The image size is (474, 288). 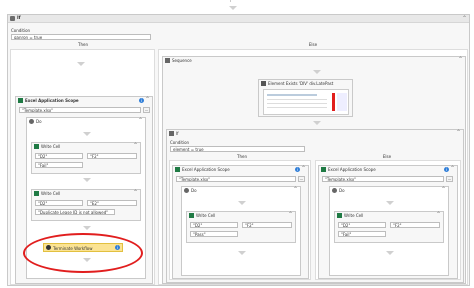 I want to click on terminate-icon, so click(x=48, y=247).